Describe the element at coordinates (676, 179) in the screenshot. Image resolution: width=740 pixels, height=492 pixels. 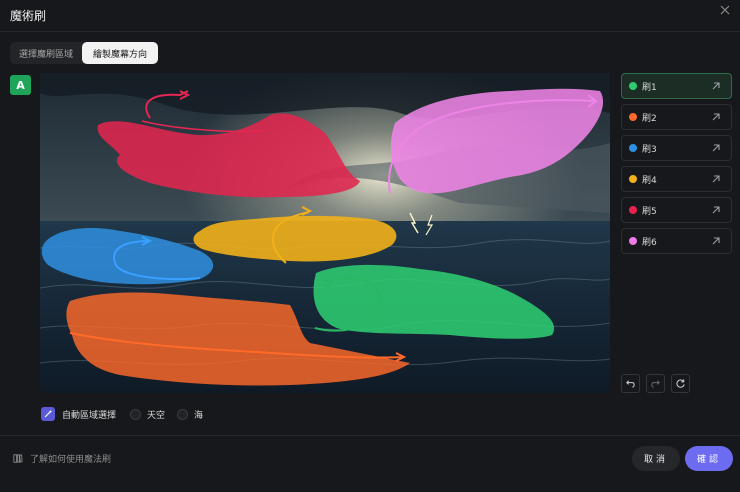
I see `brush-item-4: 刷4` at that location.